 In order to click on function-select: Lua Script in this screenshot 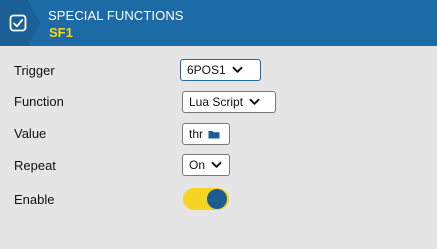, I will do `click(229, 102)`.